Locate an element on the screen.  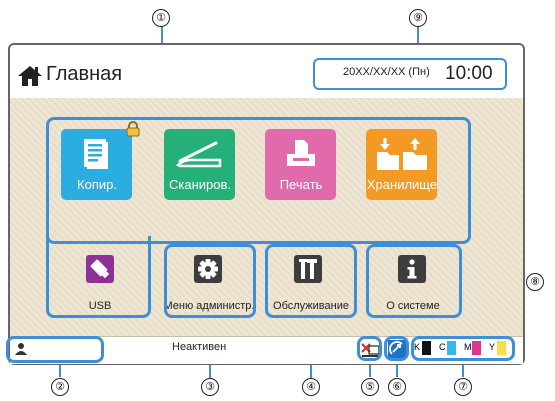
status-text: Неактивен is located at coordinates (199, 347).